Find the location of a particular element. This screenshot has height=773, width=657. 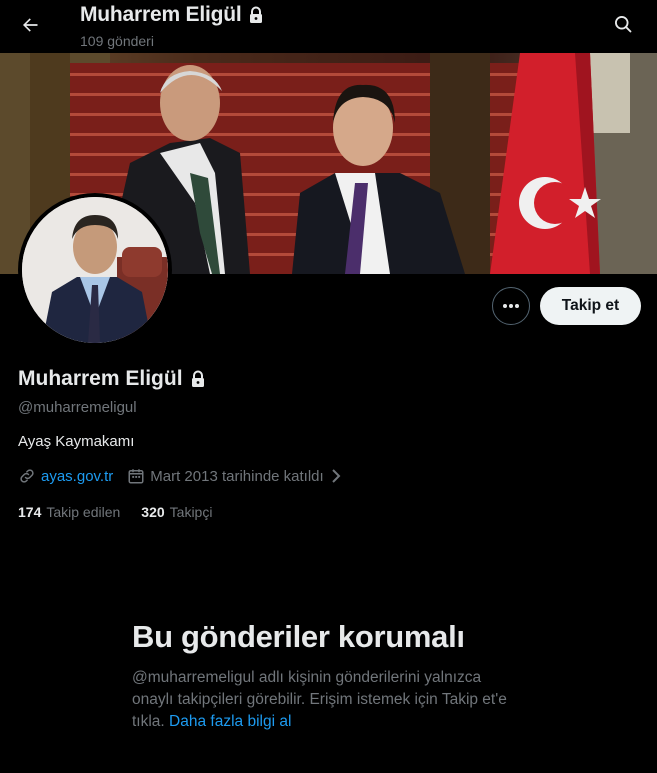

top-bar: Muharrem Eligül 109 gönderi is located at coordinates (328, 26).